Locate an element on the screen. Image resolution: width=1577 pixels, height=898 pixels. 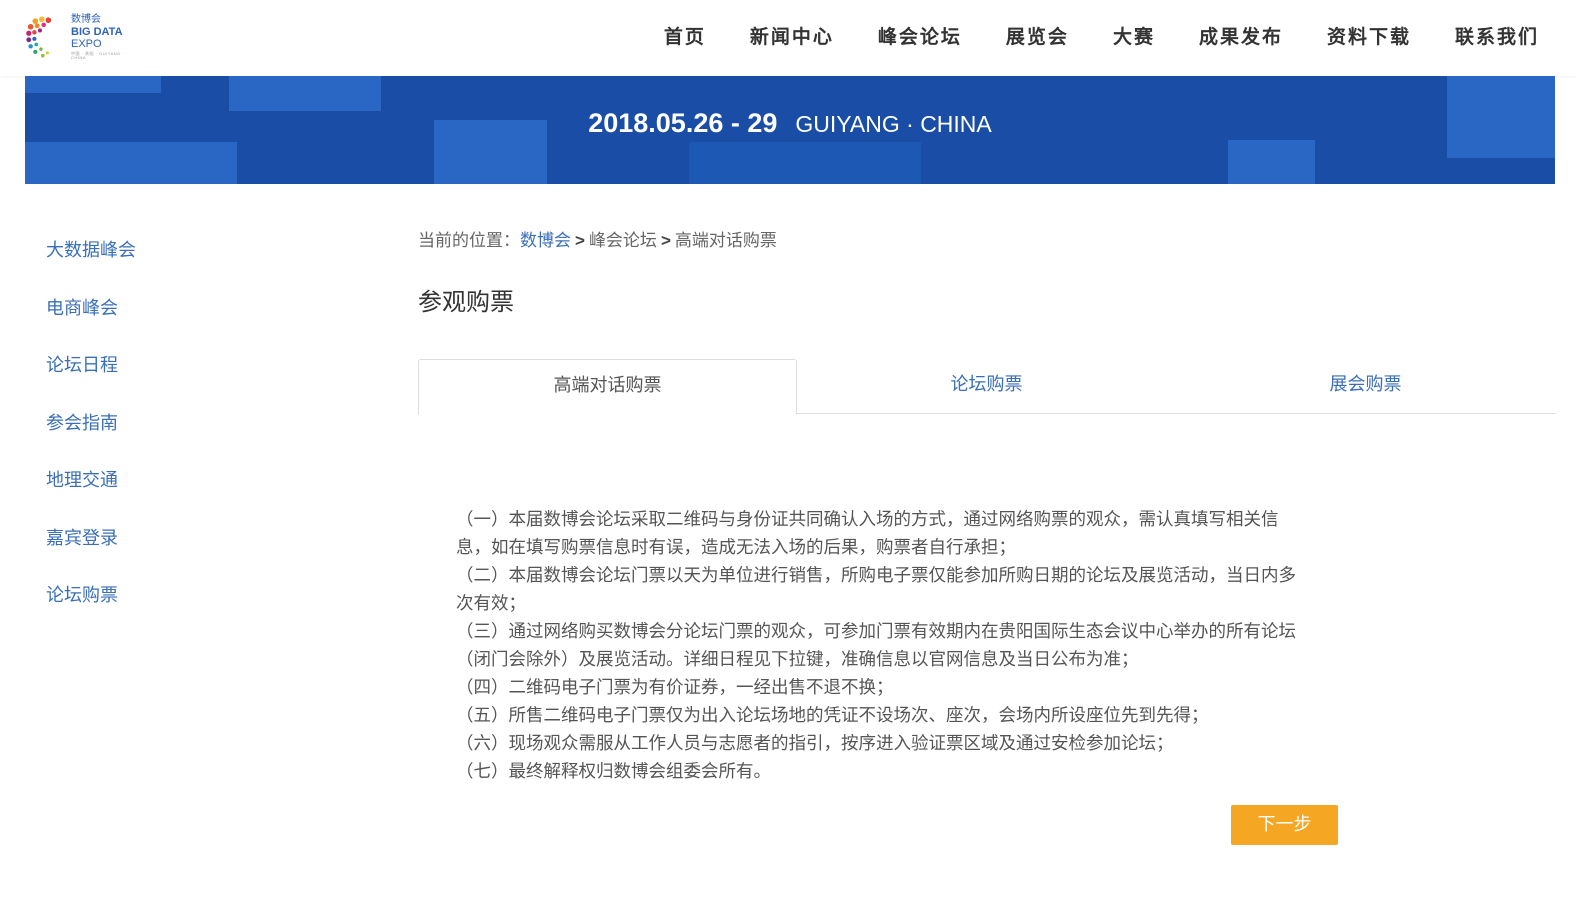
nav-item-contest: 大赛 is located at coordinates (1134, 35).